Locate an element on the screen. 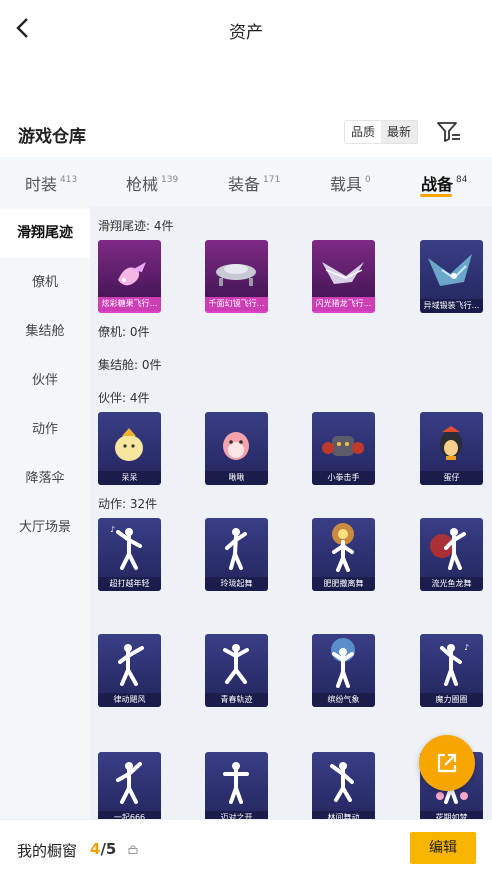  item-card: 小拳击手 is located at coordinates (343, 448).